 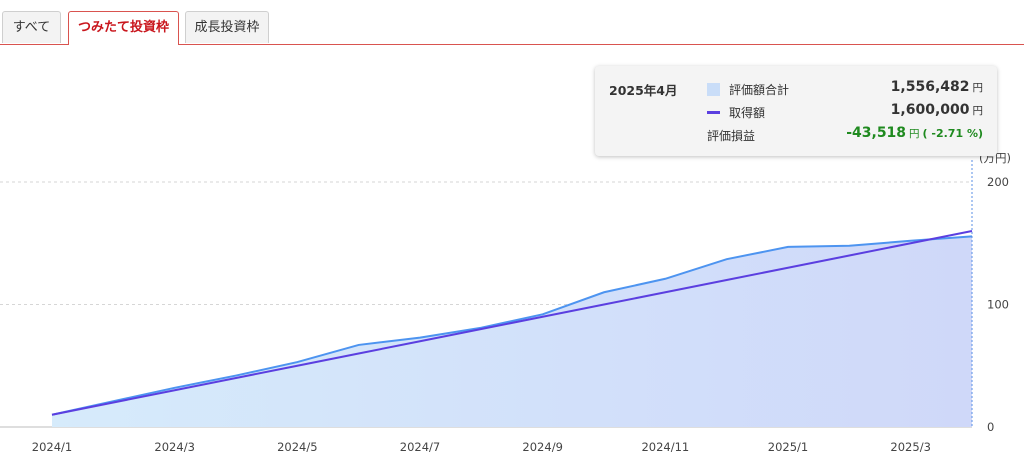 I want to click on tooltip-value-valuation: 1,556,482 円, so click(x=936, y=87).